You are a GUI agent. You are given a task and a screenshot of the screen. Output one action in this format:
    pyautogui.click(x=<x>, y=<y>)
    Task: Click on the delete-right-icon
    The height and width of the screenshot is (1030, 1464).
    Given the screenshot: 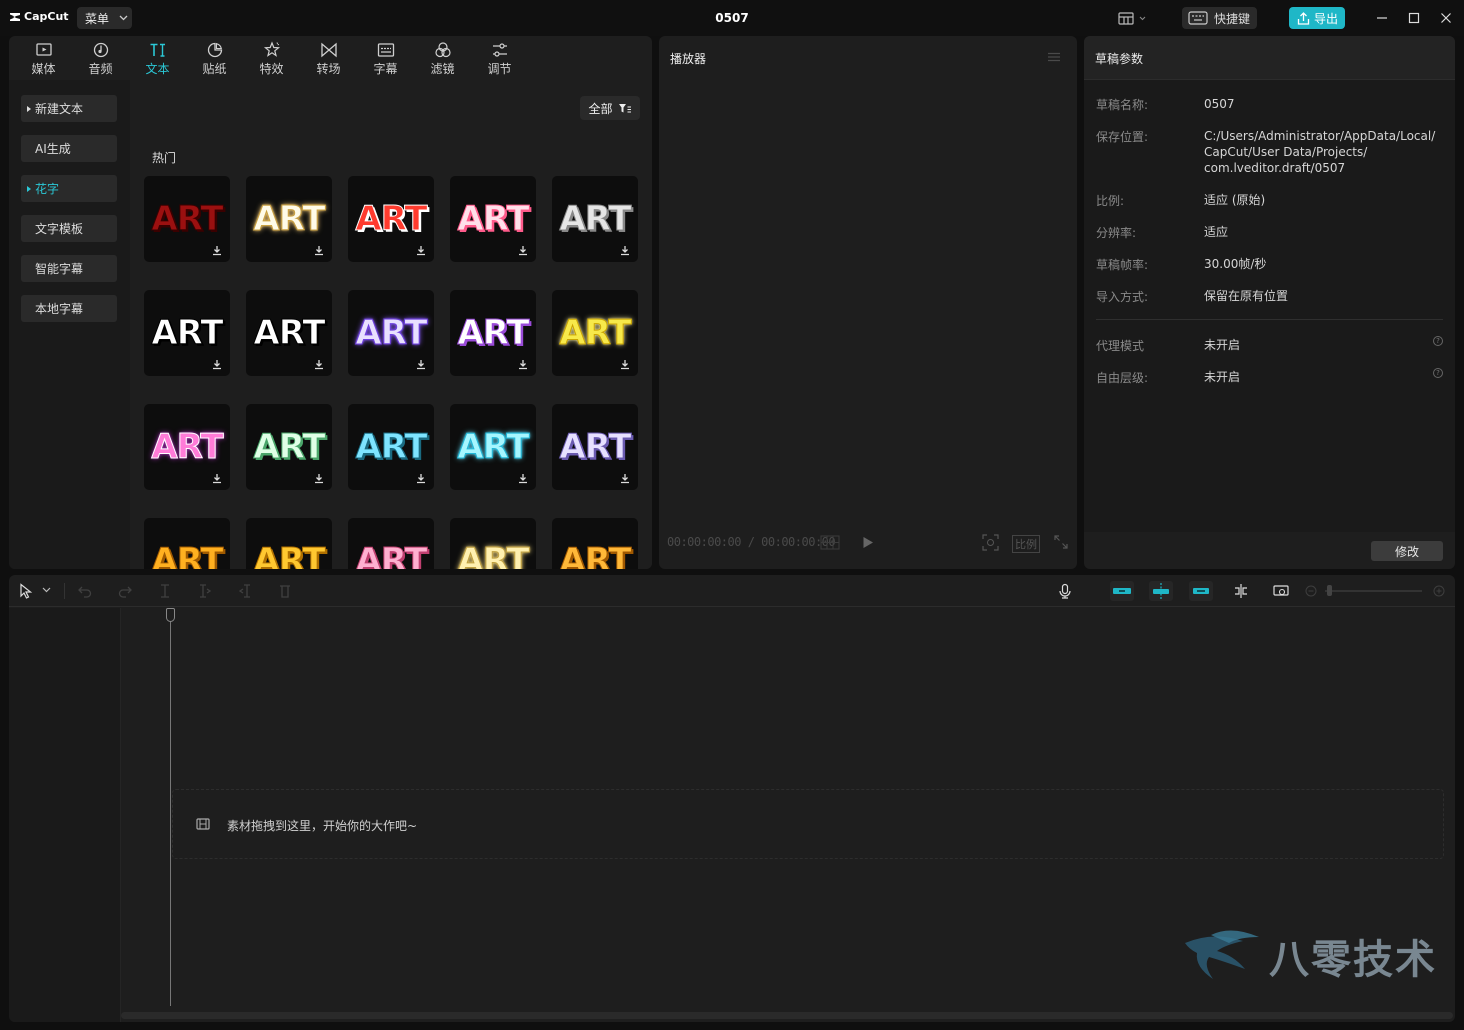 What is the action you would take?
    pyautogui.click(x=245, y=591)
    